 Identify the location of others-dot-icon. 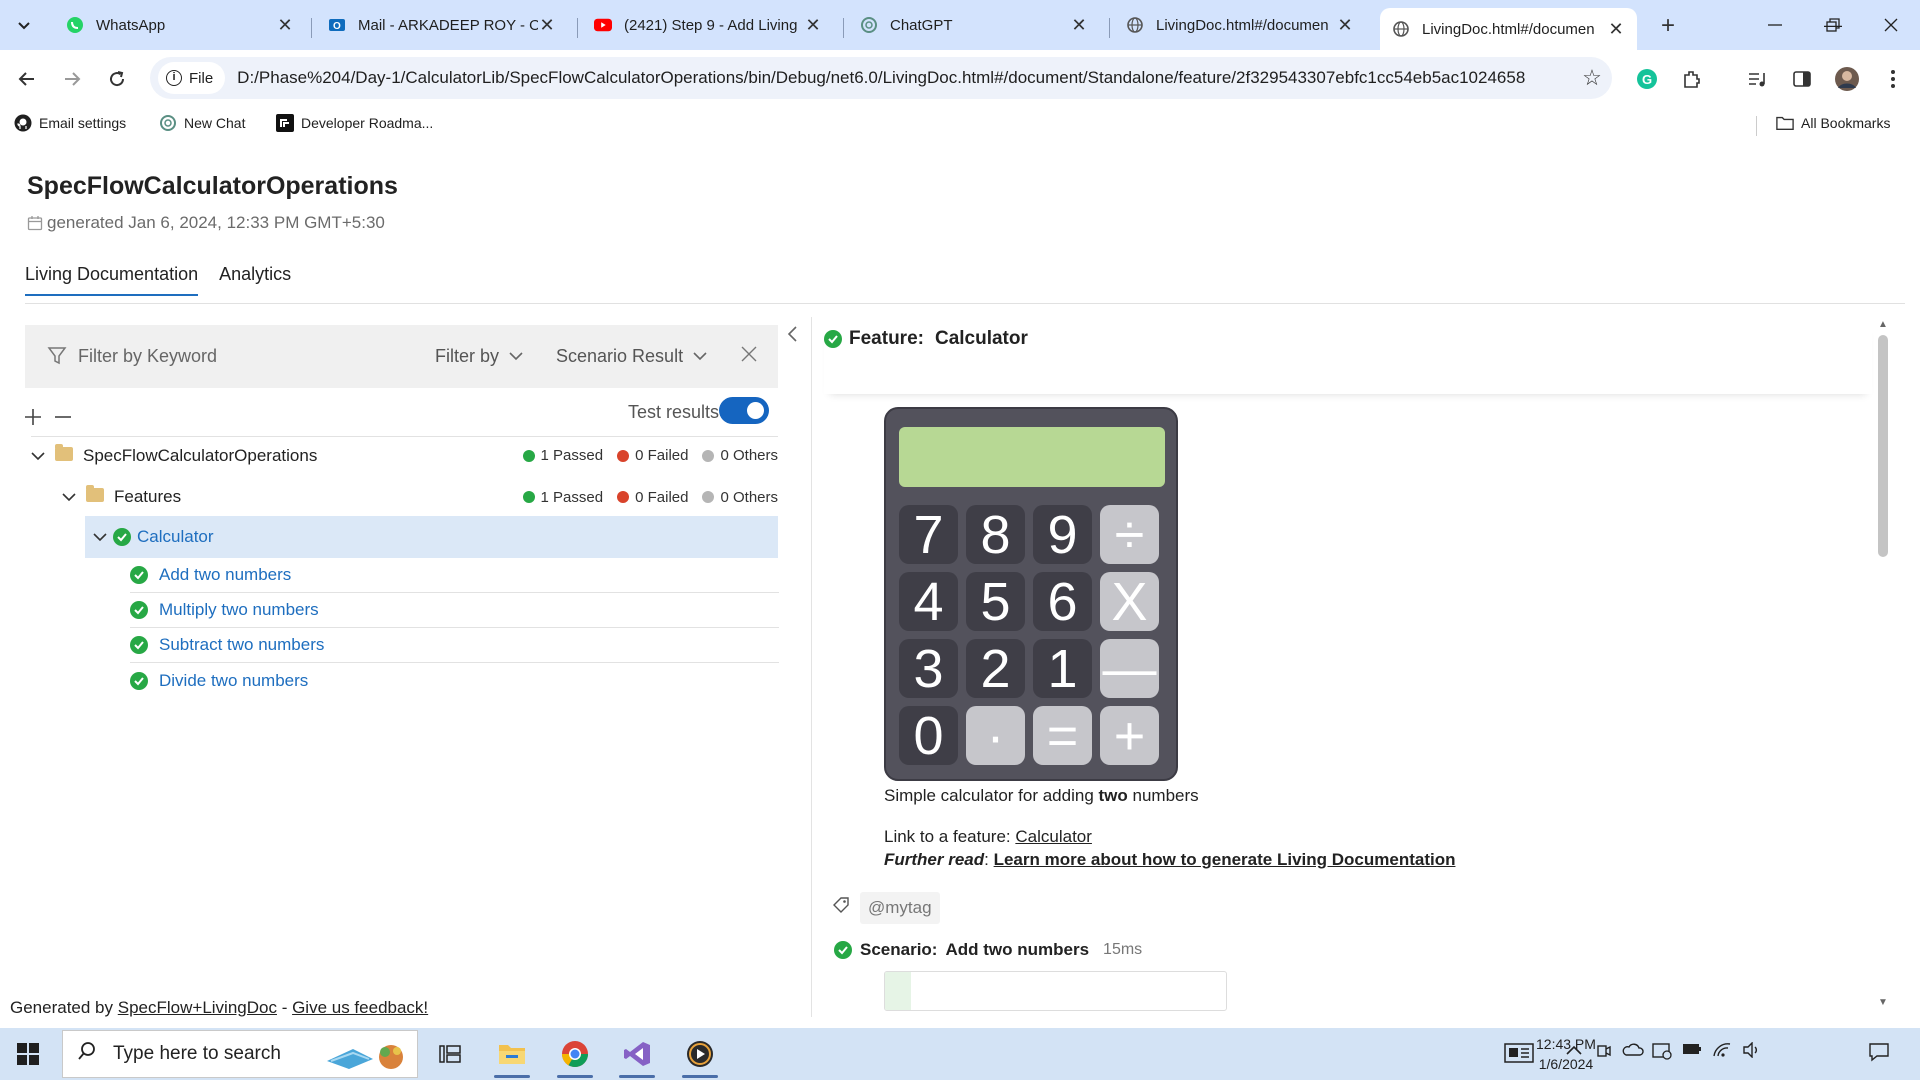
(708, 455).